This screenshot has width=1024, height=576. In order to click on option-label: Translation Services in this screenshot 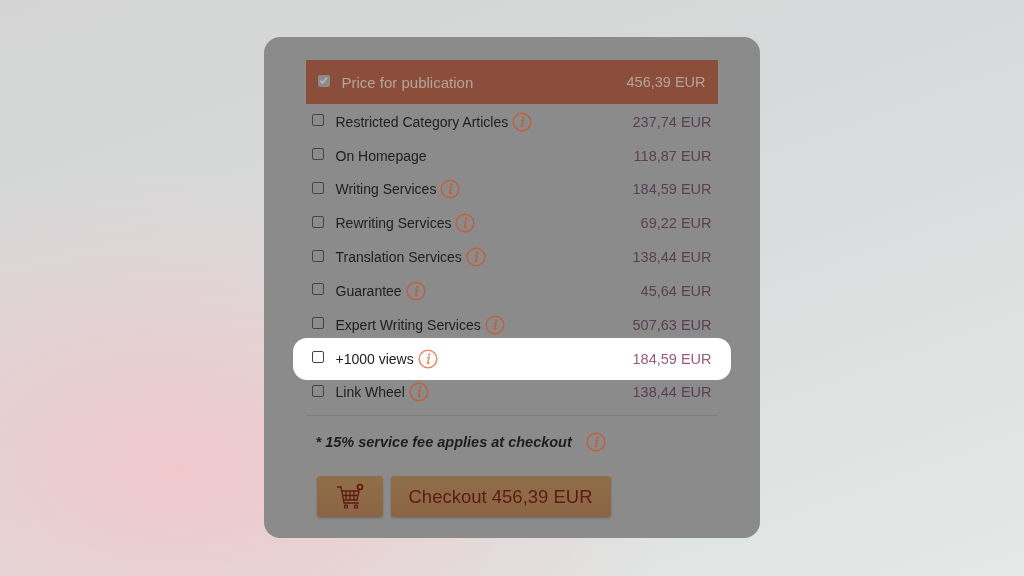, I will do `click(398, 257)`.